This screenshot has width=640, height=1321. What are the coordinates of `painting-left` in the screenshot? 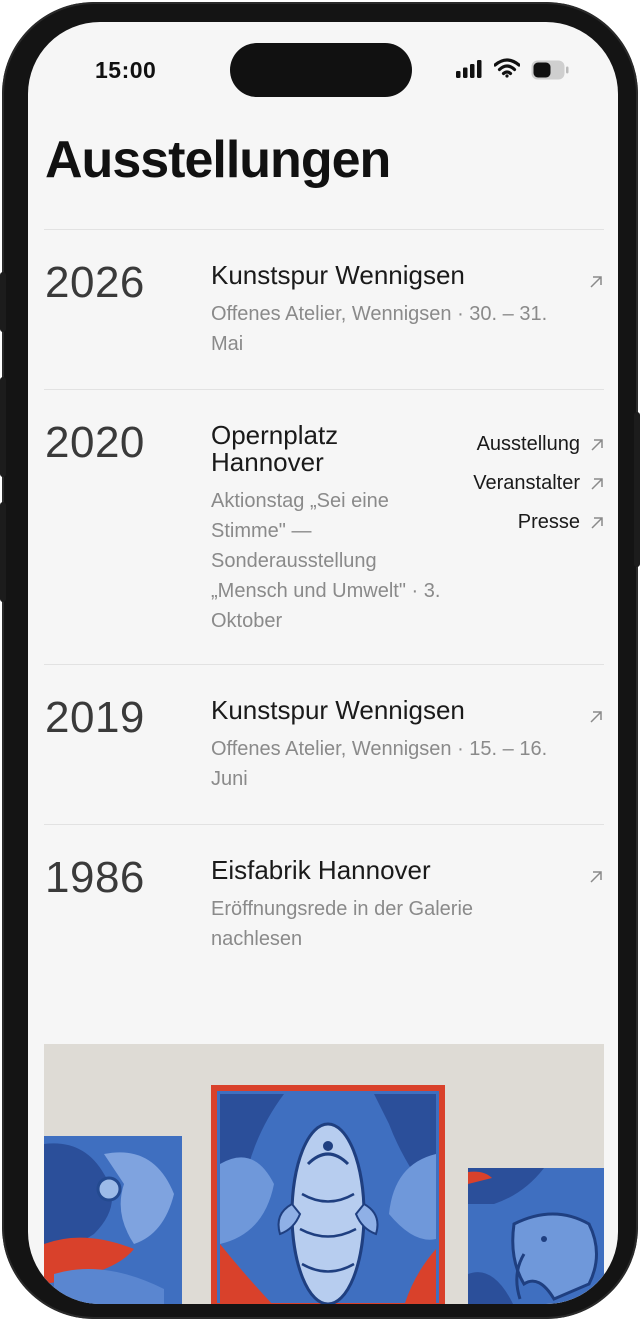 It's located at (113, 1220).